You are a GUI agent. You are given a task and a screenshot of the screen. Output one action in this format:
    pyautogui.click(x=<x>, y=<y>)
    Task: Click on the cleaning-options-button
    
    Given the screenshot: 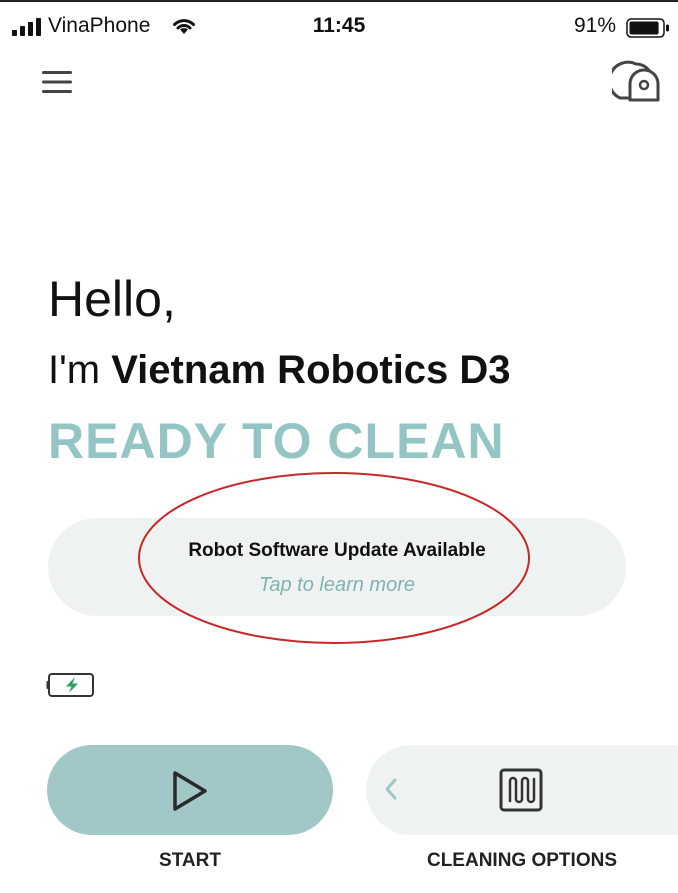 What is the action you would take?
    pyautogui.click(x=522, y=790)
    